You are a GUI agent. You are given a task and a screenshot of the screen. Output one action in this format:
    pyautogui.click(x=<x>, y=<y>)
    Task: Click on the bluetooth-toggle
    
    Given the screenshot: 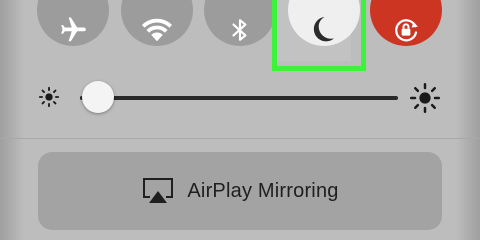 What is the action you would take?
    pyautogui.click(x=240, y=23)
    